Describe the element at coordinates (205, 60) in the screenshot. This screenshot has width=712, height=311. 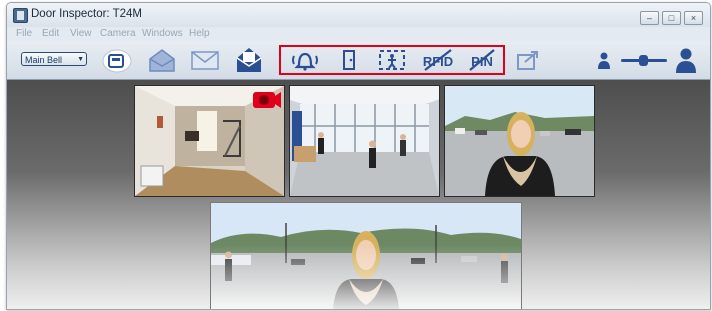
I see `mail-icon` at that location.